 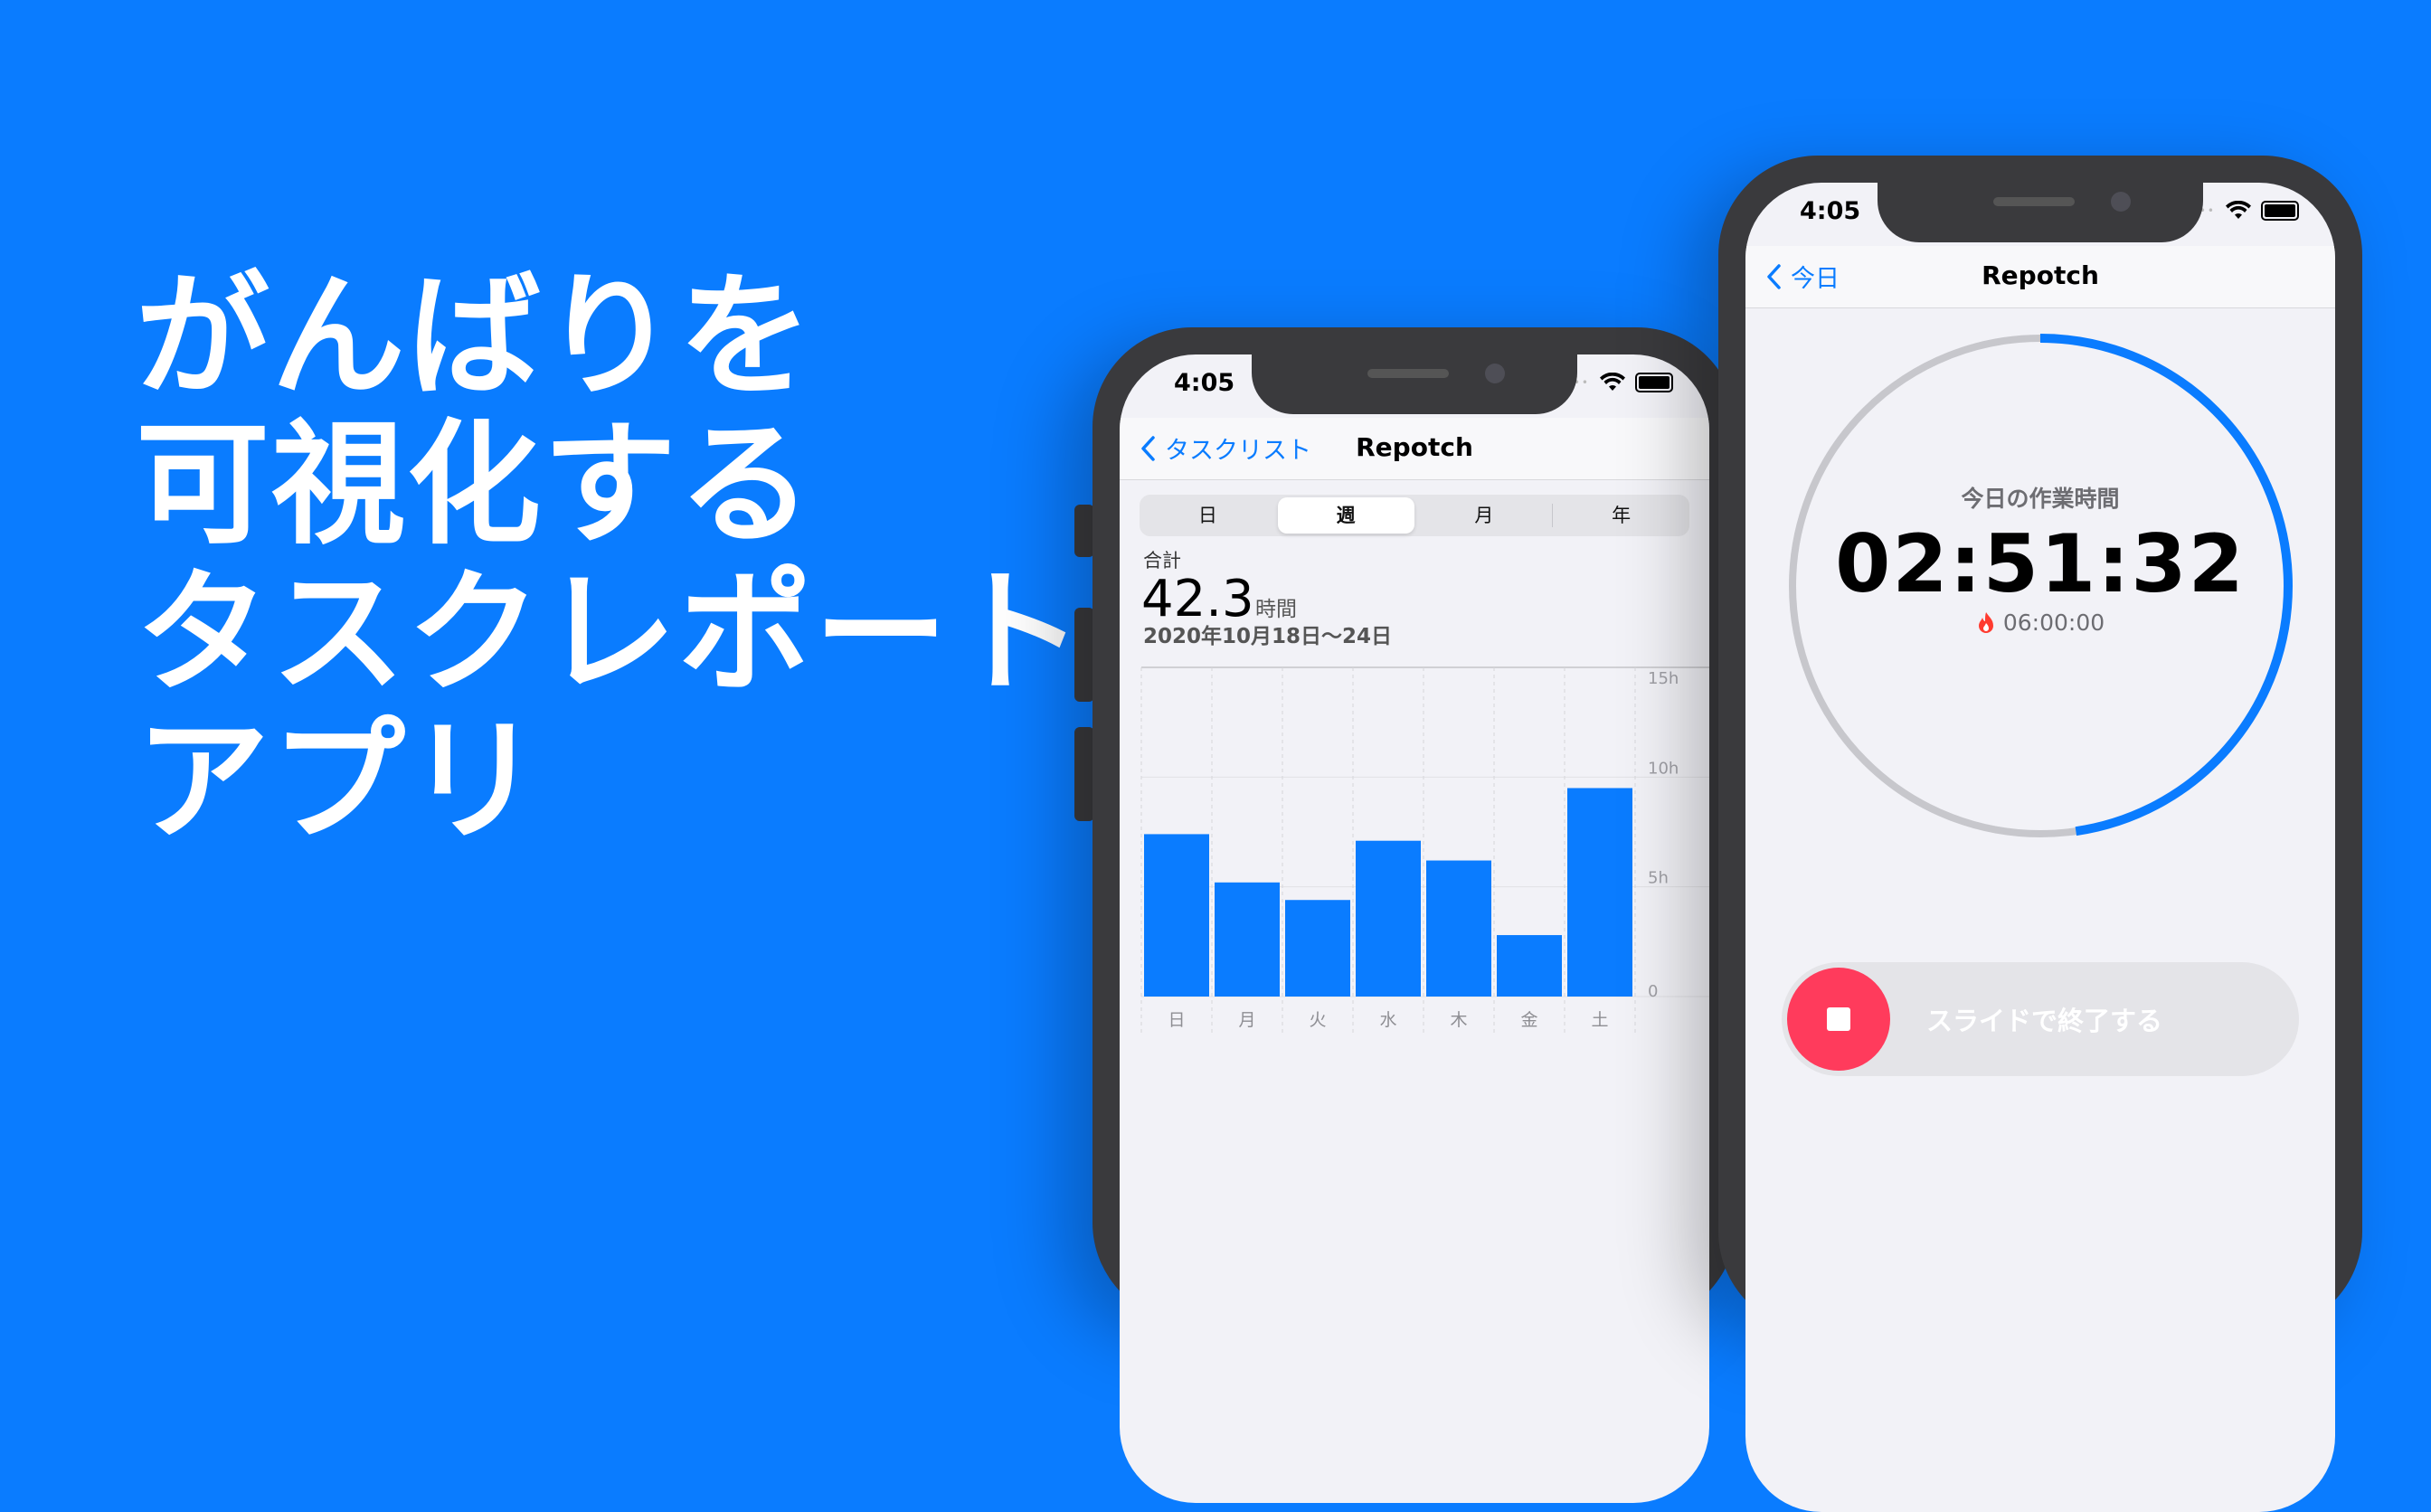 What do you see at coordinates (1599, 1020) in the screenshot?
I see `x-tick-label: 土` at bounding box center [1599, 1020].